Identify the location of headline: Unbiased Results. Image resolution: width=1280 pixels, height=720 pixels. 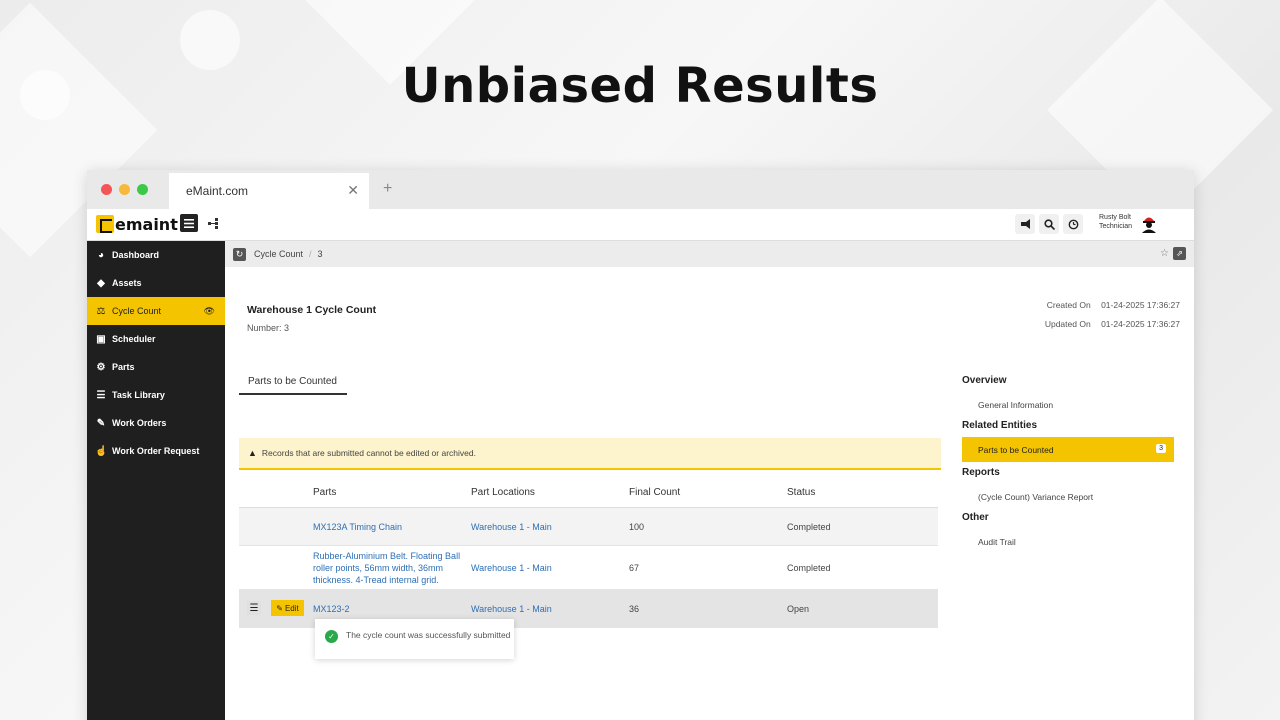
(640, 86).